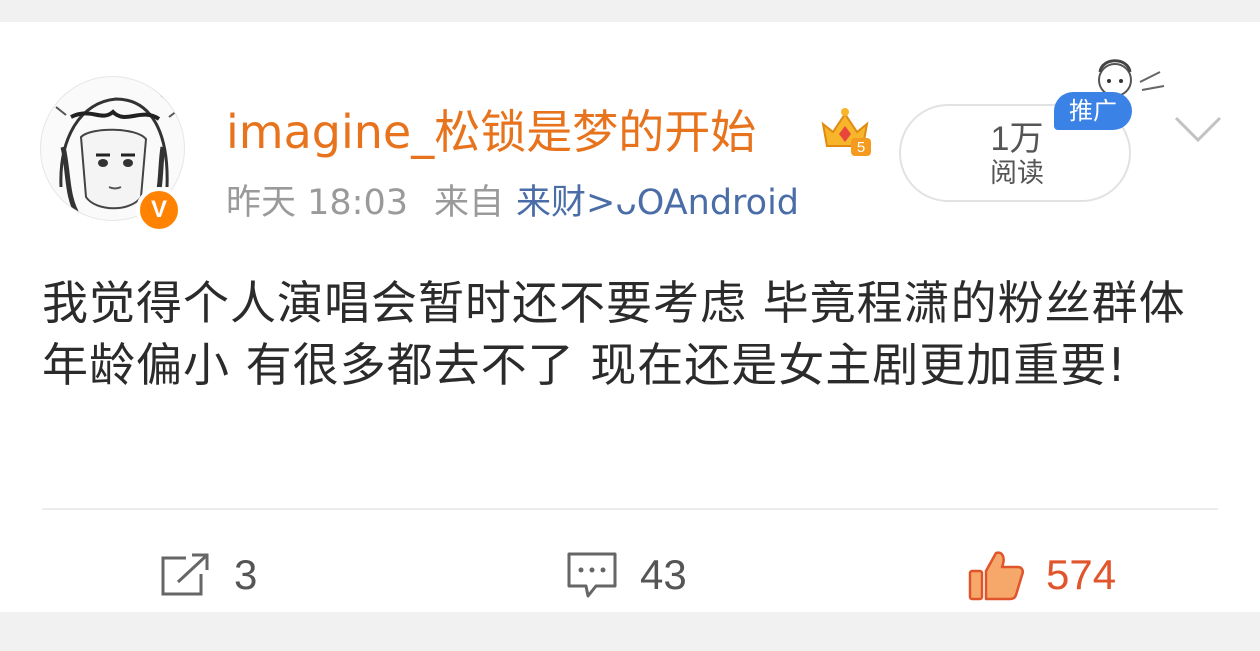 This screenshot has height=651, width=1260. I want to click on repost-count: 3, so click(246, 574).